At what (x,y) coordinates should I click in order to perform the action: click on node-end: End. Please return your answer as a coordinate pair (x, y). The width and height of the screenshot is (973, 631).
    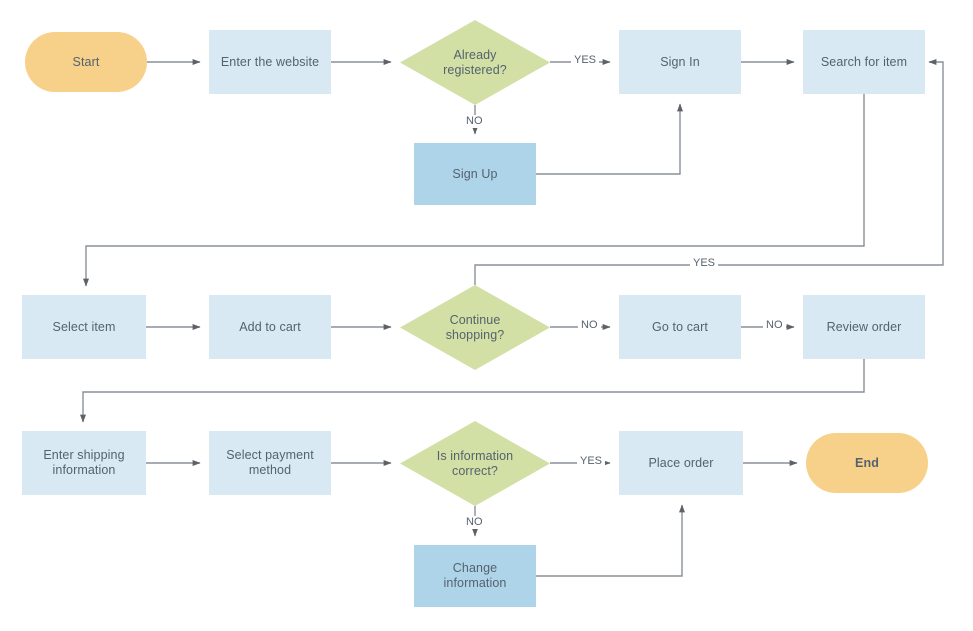
    Looking at the image, I should click on (867, 463).